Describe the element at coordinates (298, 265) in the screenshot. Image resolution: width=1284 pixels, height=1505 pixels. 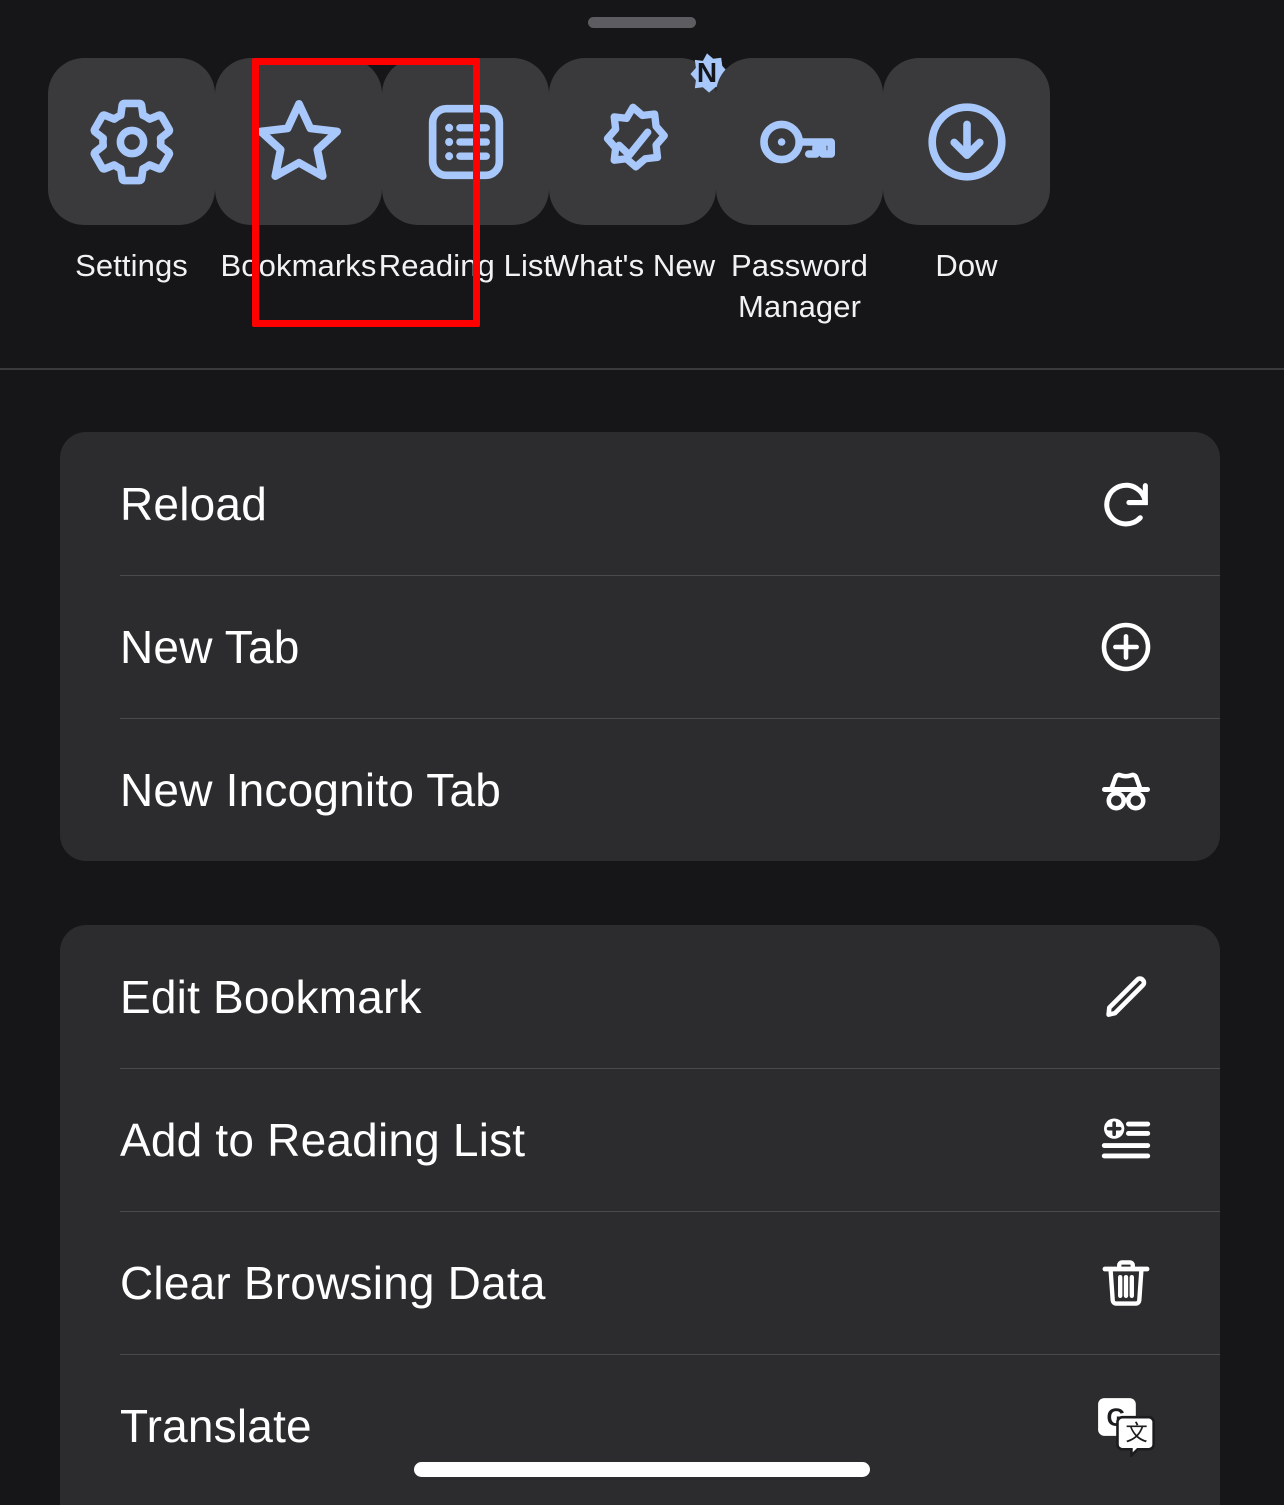
I see `shortcut-bookmarks-label: Bookmarks` at that location.